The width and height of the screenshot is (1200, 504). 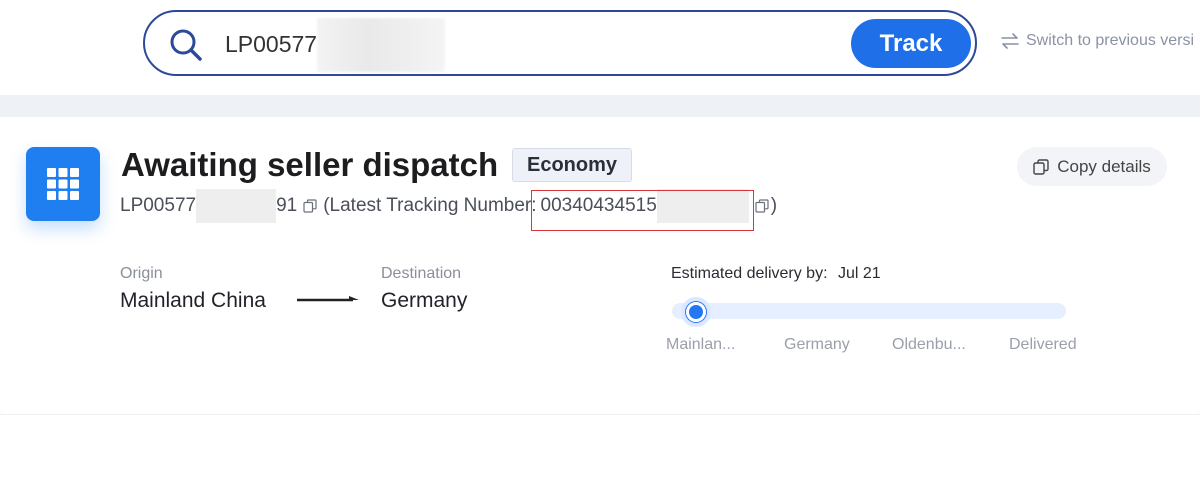 What do you see at coordinates (869, 311) in the screenshot?
I see `delivery-progress-track` at bounding box center [869, 311].